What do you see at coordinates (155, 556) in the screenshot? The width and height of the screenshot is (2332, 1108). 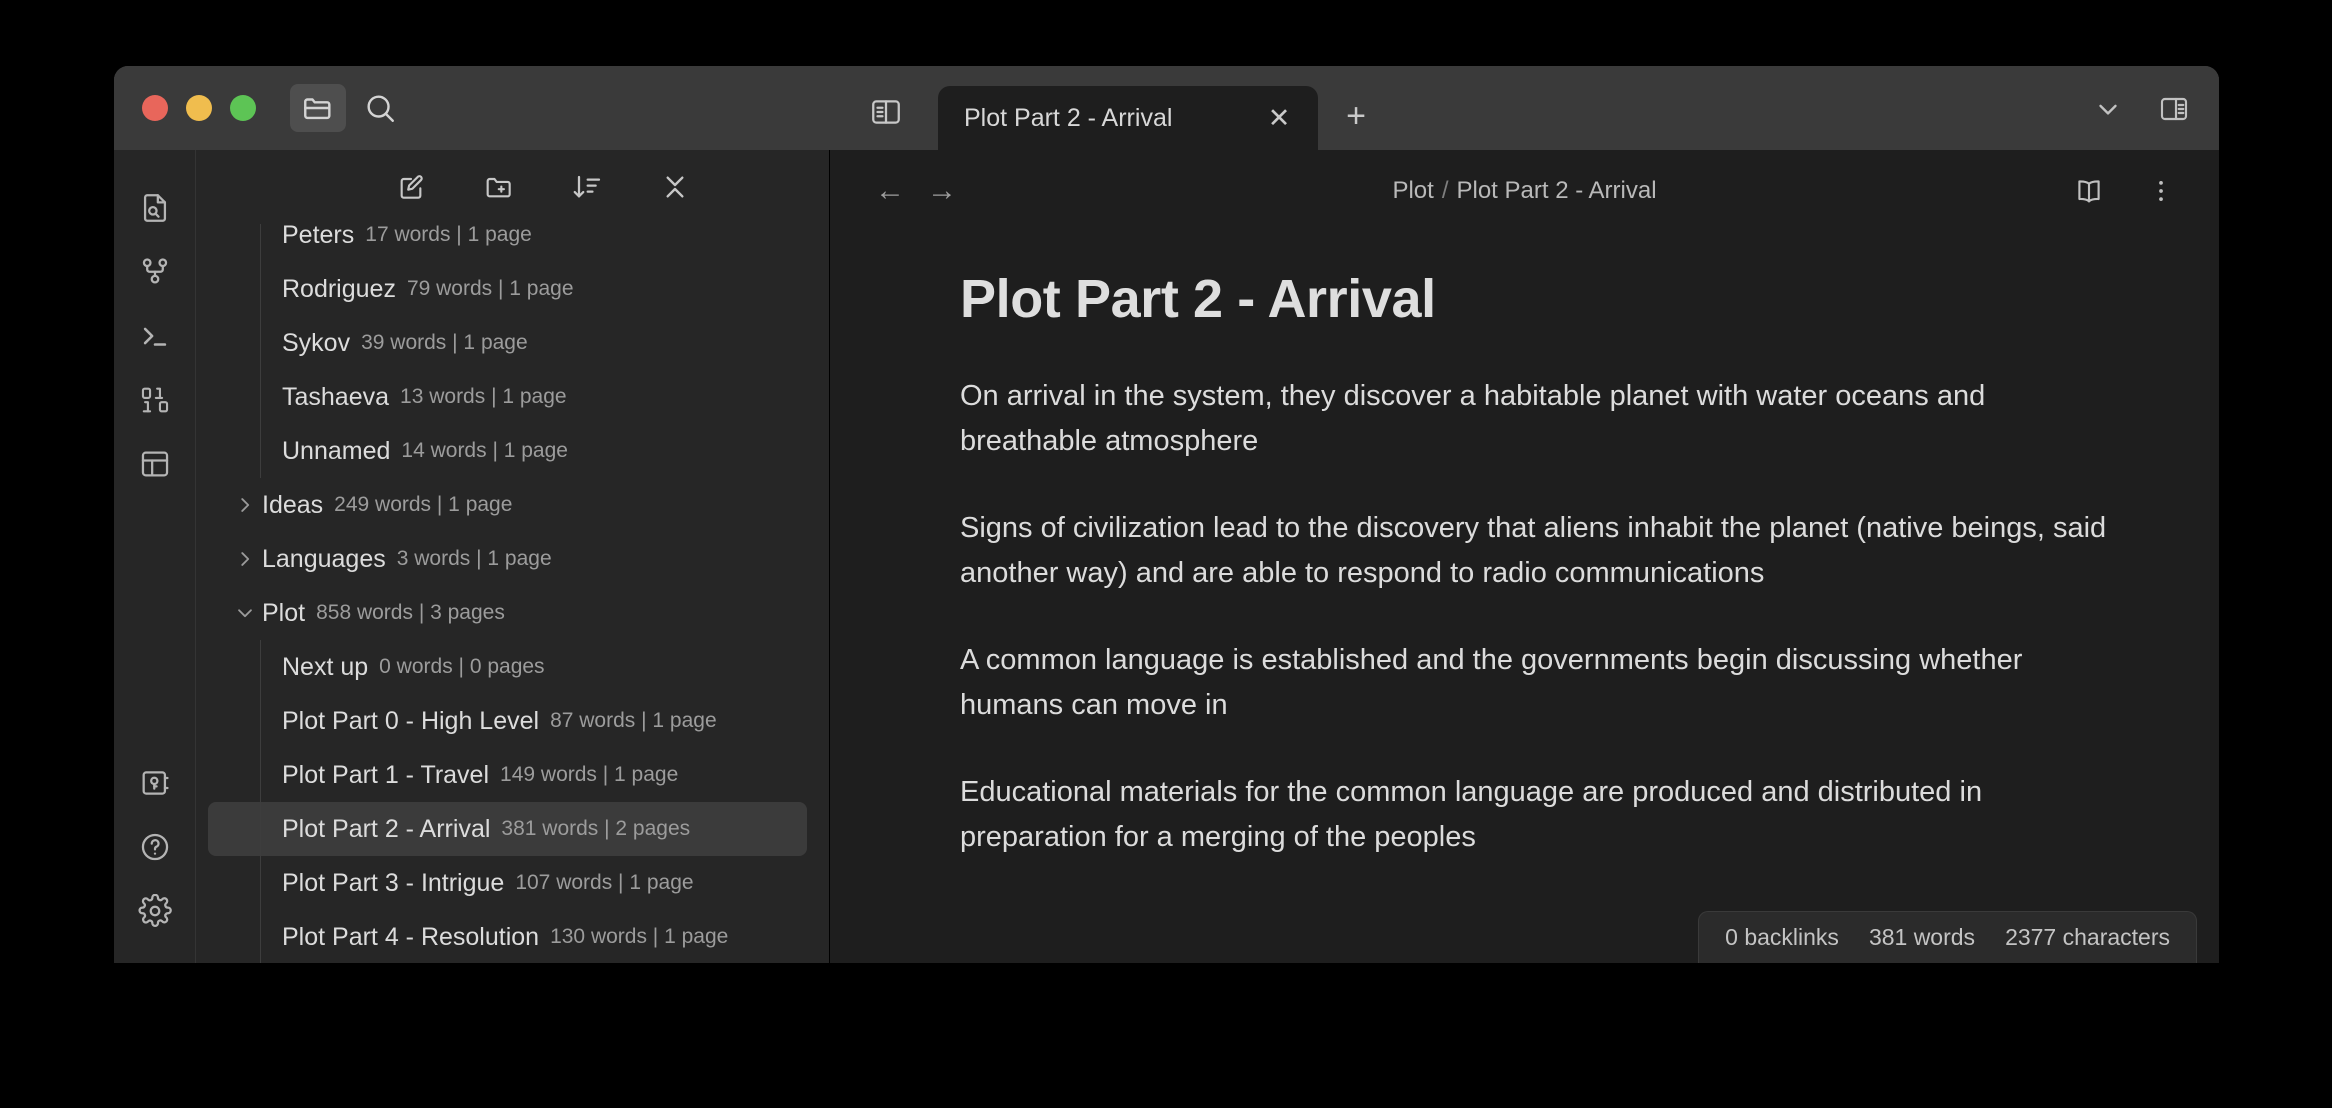 I see `activity-rail` at bounding box center [155, 556].